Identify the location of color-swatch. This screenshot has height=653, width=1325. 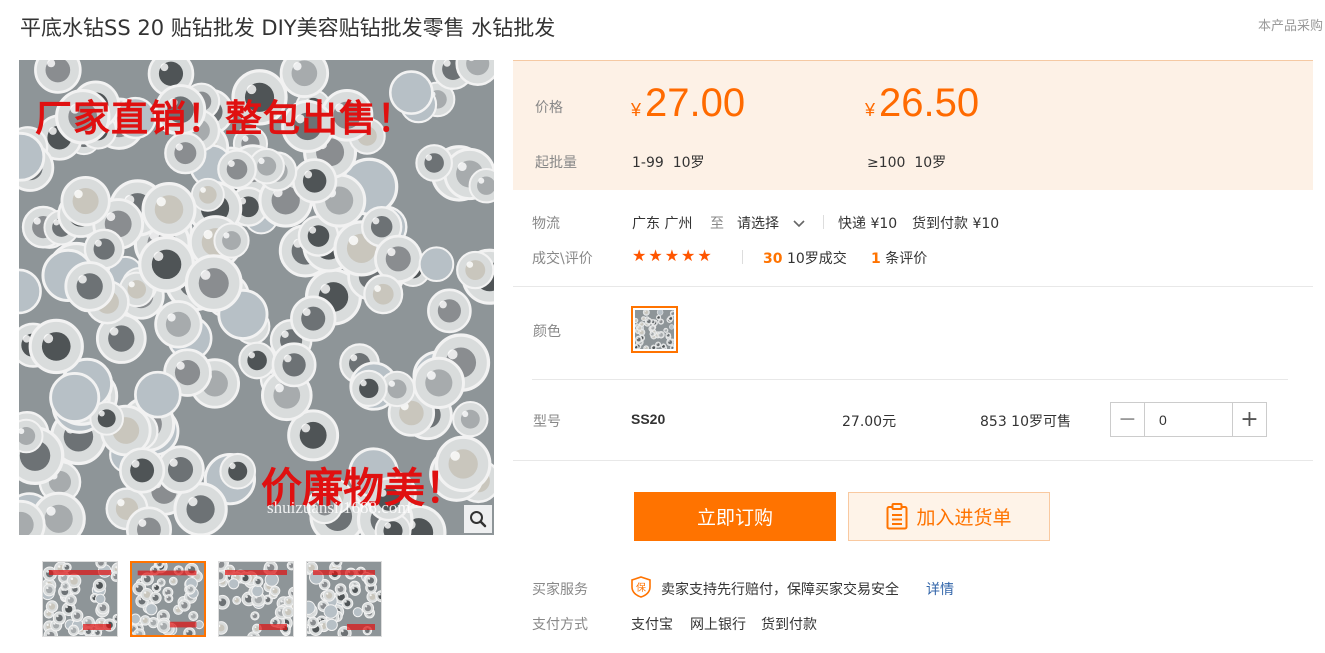
(654, 329).